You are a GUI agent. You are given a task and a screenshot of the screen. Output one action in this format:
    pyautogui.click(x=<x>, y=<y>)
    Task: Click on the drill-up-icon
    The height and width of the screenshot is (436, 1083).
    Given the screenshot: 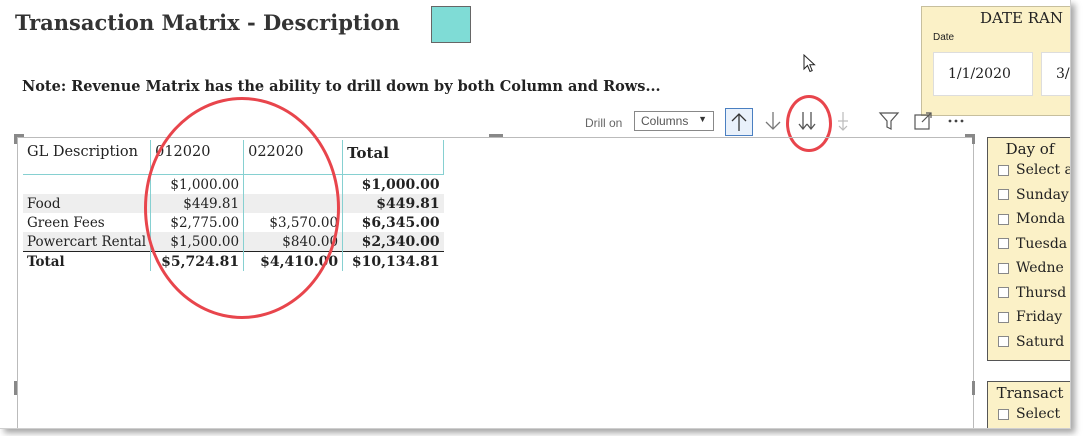 What is the action you would take?
    pyautogui.click(x=739, y=122)
    